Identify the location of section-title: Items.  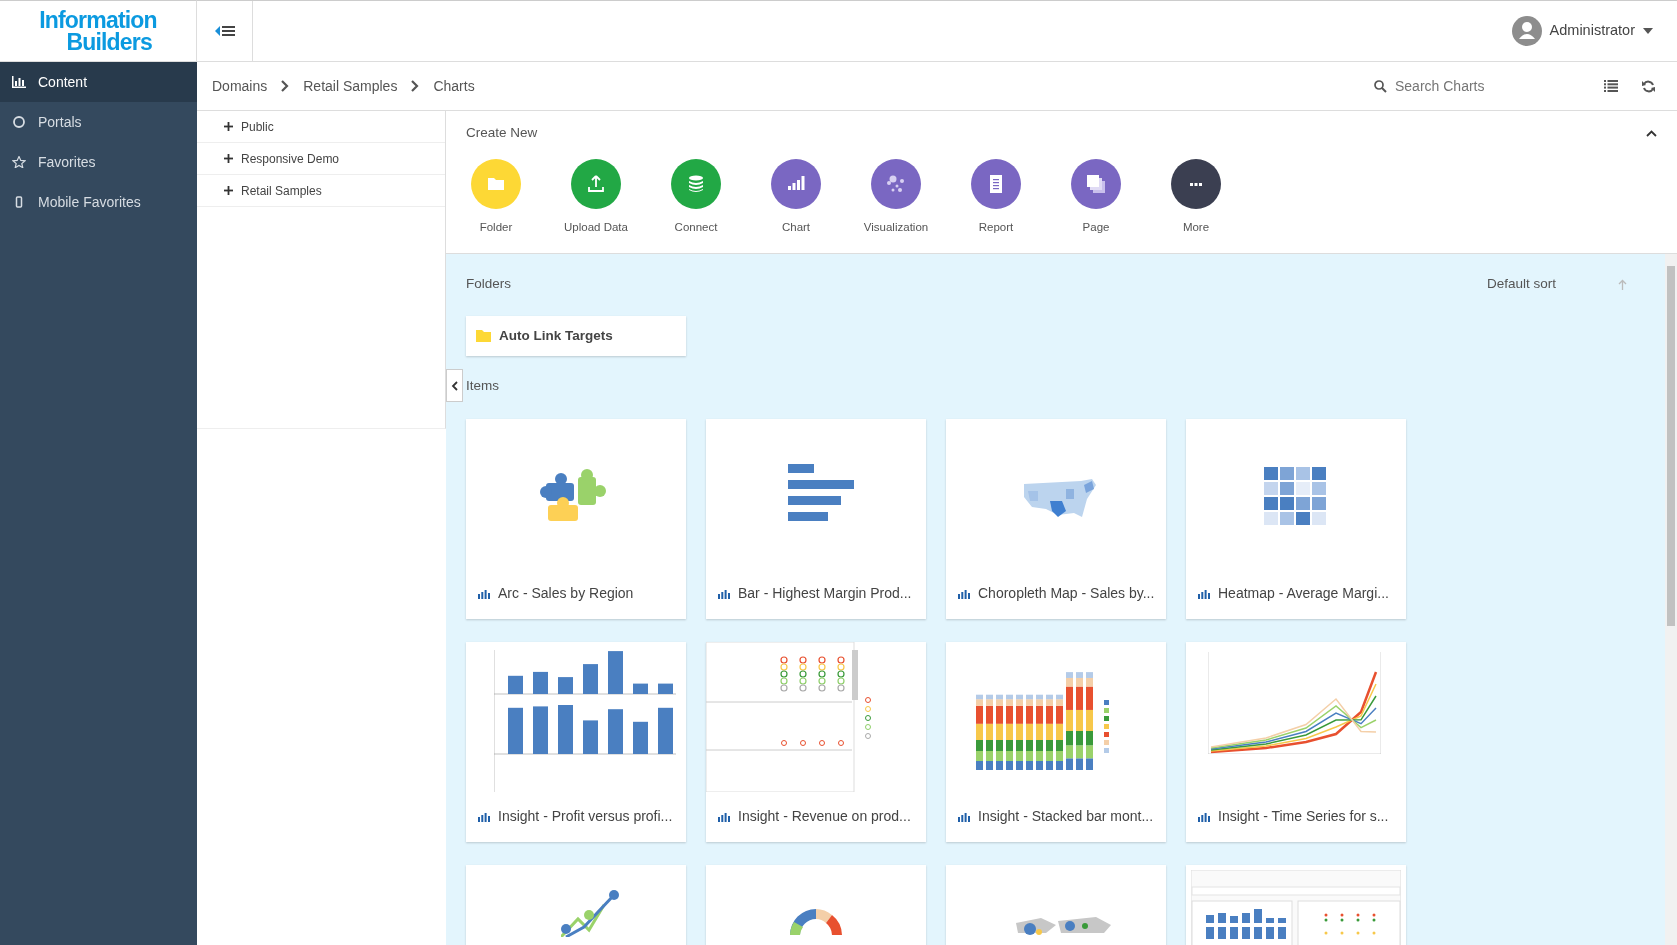
(483, 386).